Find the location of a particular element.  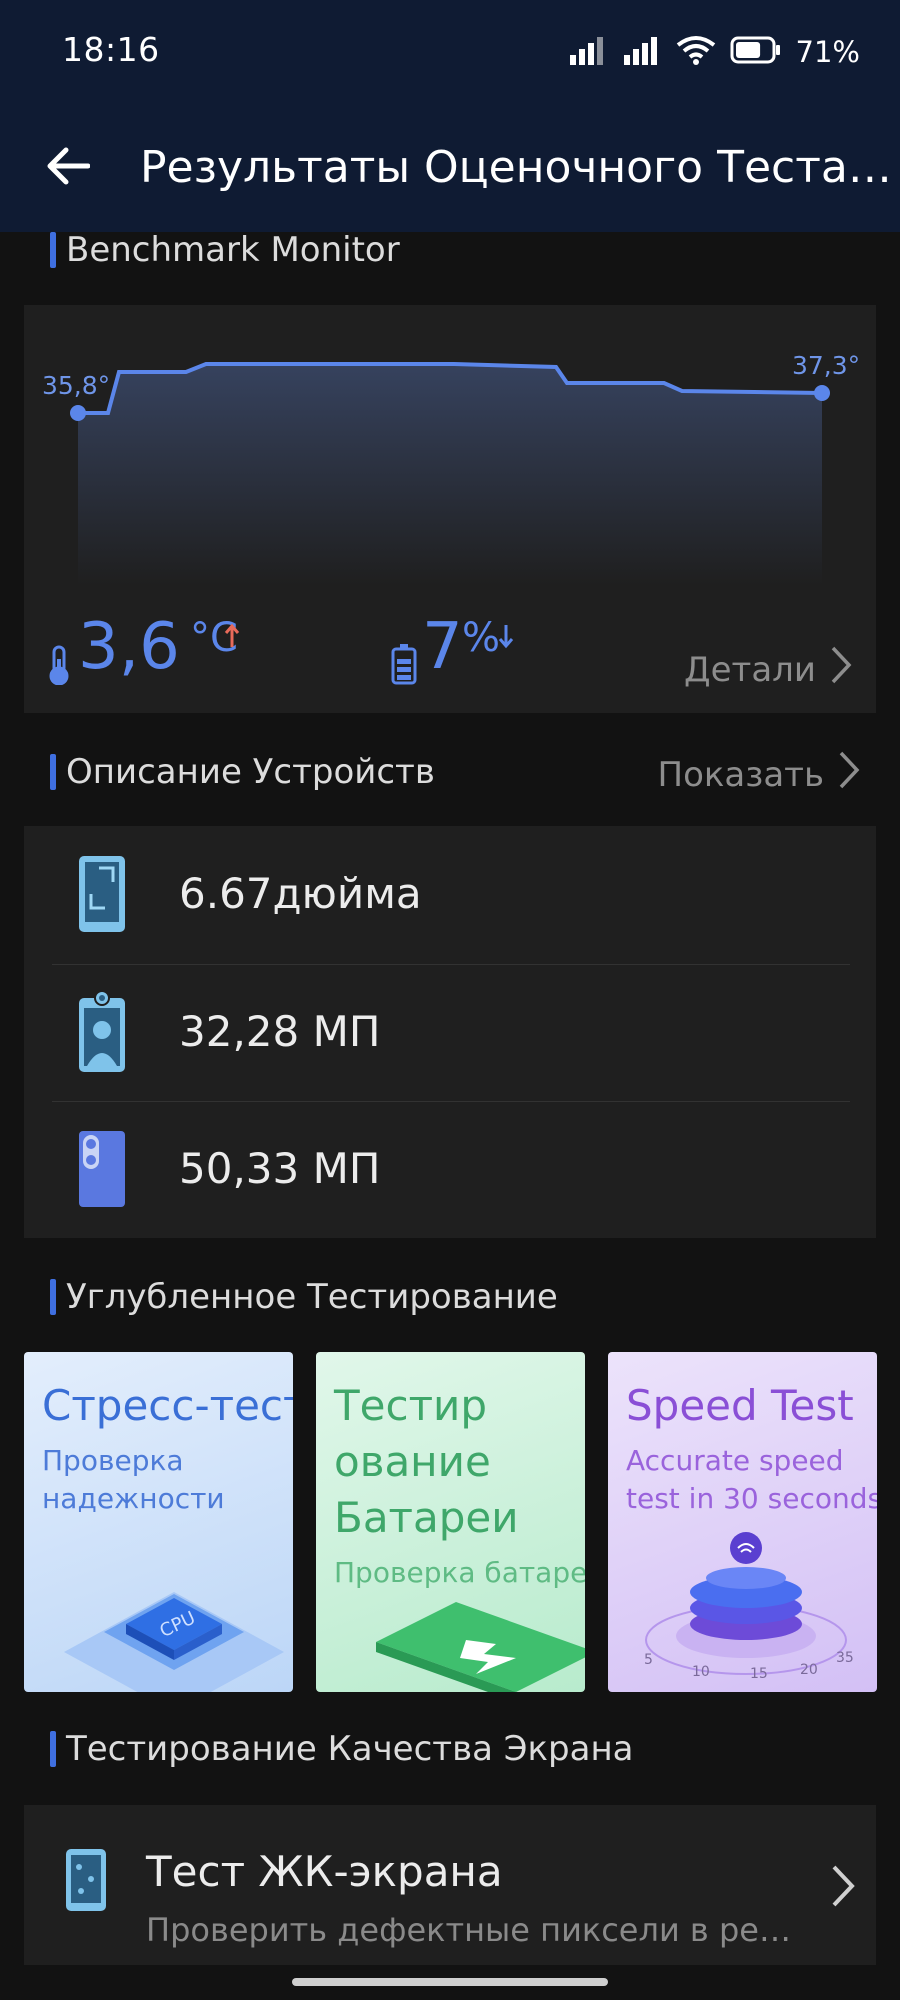

details-label: Детали is located at coordinates (750, 669).